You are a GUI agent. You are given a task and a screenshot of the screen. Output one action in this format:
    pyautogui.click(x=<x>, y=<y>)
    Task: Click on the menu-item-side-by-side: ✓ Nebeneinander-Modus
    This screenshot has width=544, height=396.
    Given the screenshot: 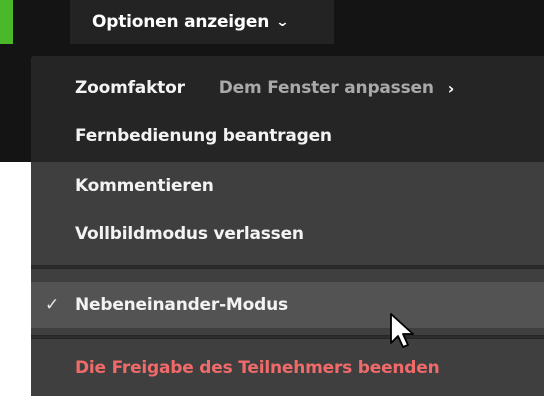 What is the action you would take?
    pyautogui.click(x=287, y=305)
    